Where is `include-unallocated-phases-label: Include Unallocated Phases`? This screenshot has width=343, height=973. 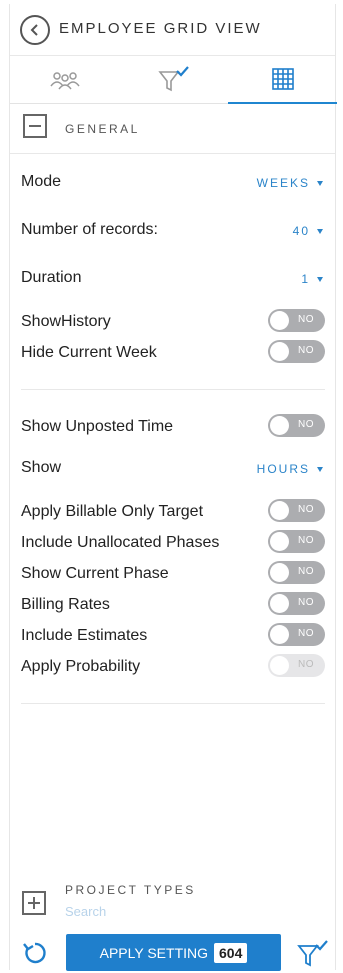
include-unallocated-phases-label: Include Unallocated Phases is located at coordinates (120, 542).